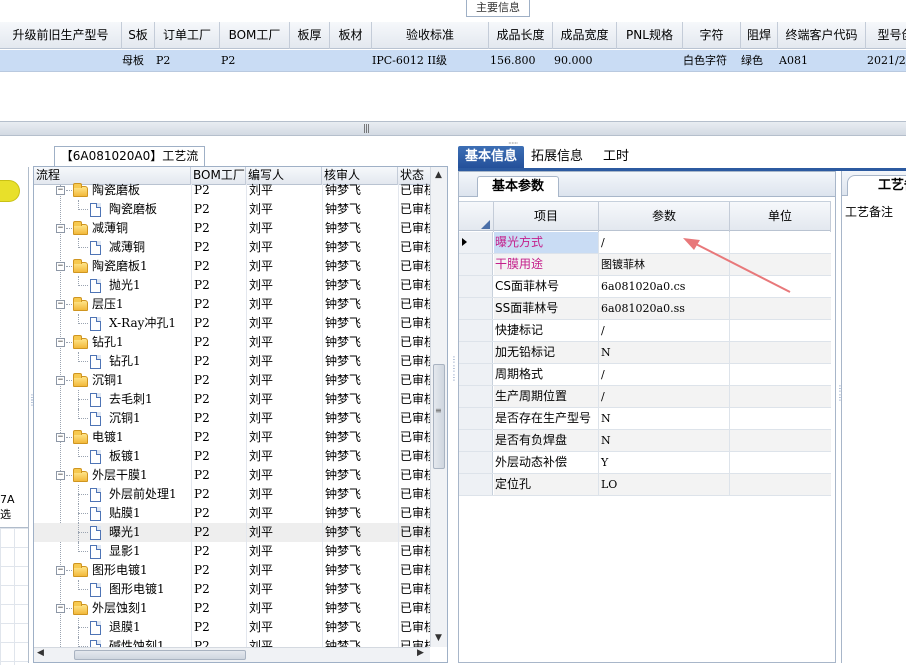  Describe the element at coordinates (232, 475) in the screenshot. I see `tree-row: − 外层干膜1 P2 刘平 钟梦飞 已审核` at that location.